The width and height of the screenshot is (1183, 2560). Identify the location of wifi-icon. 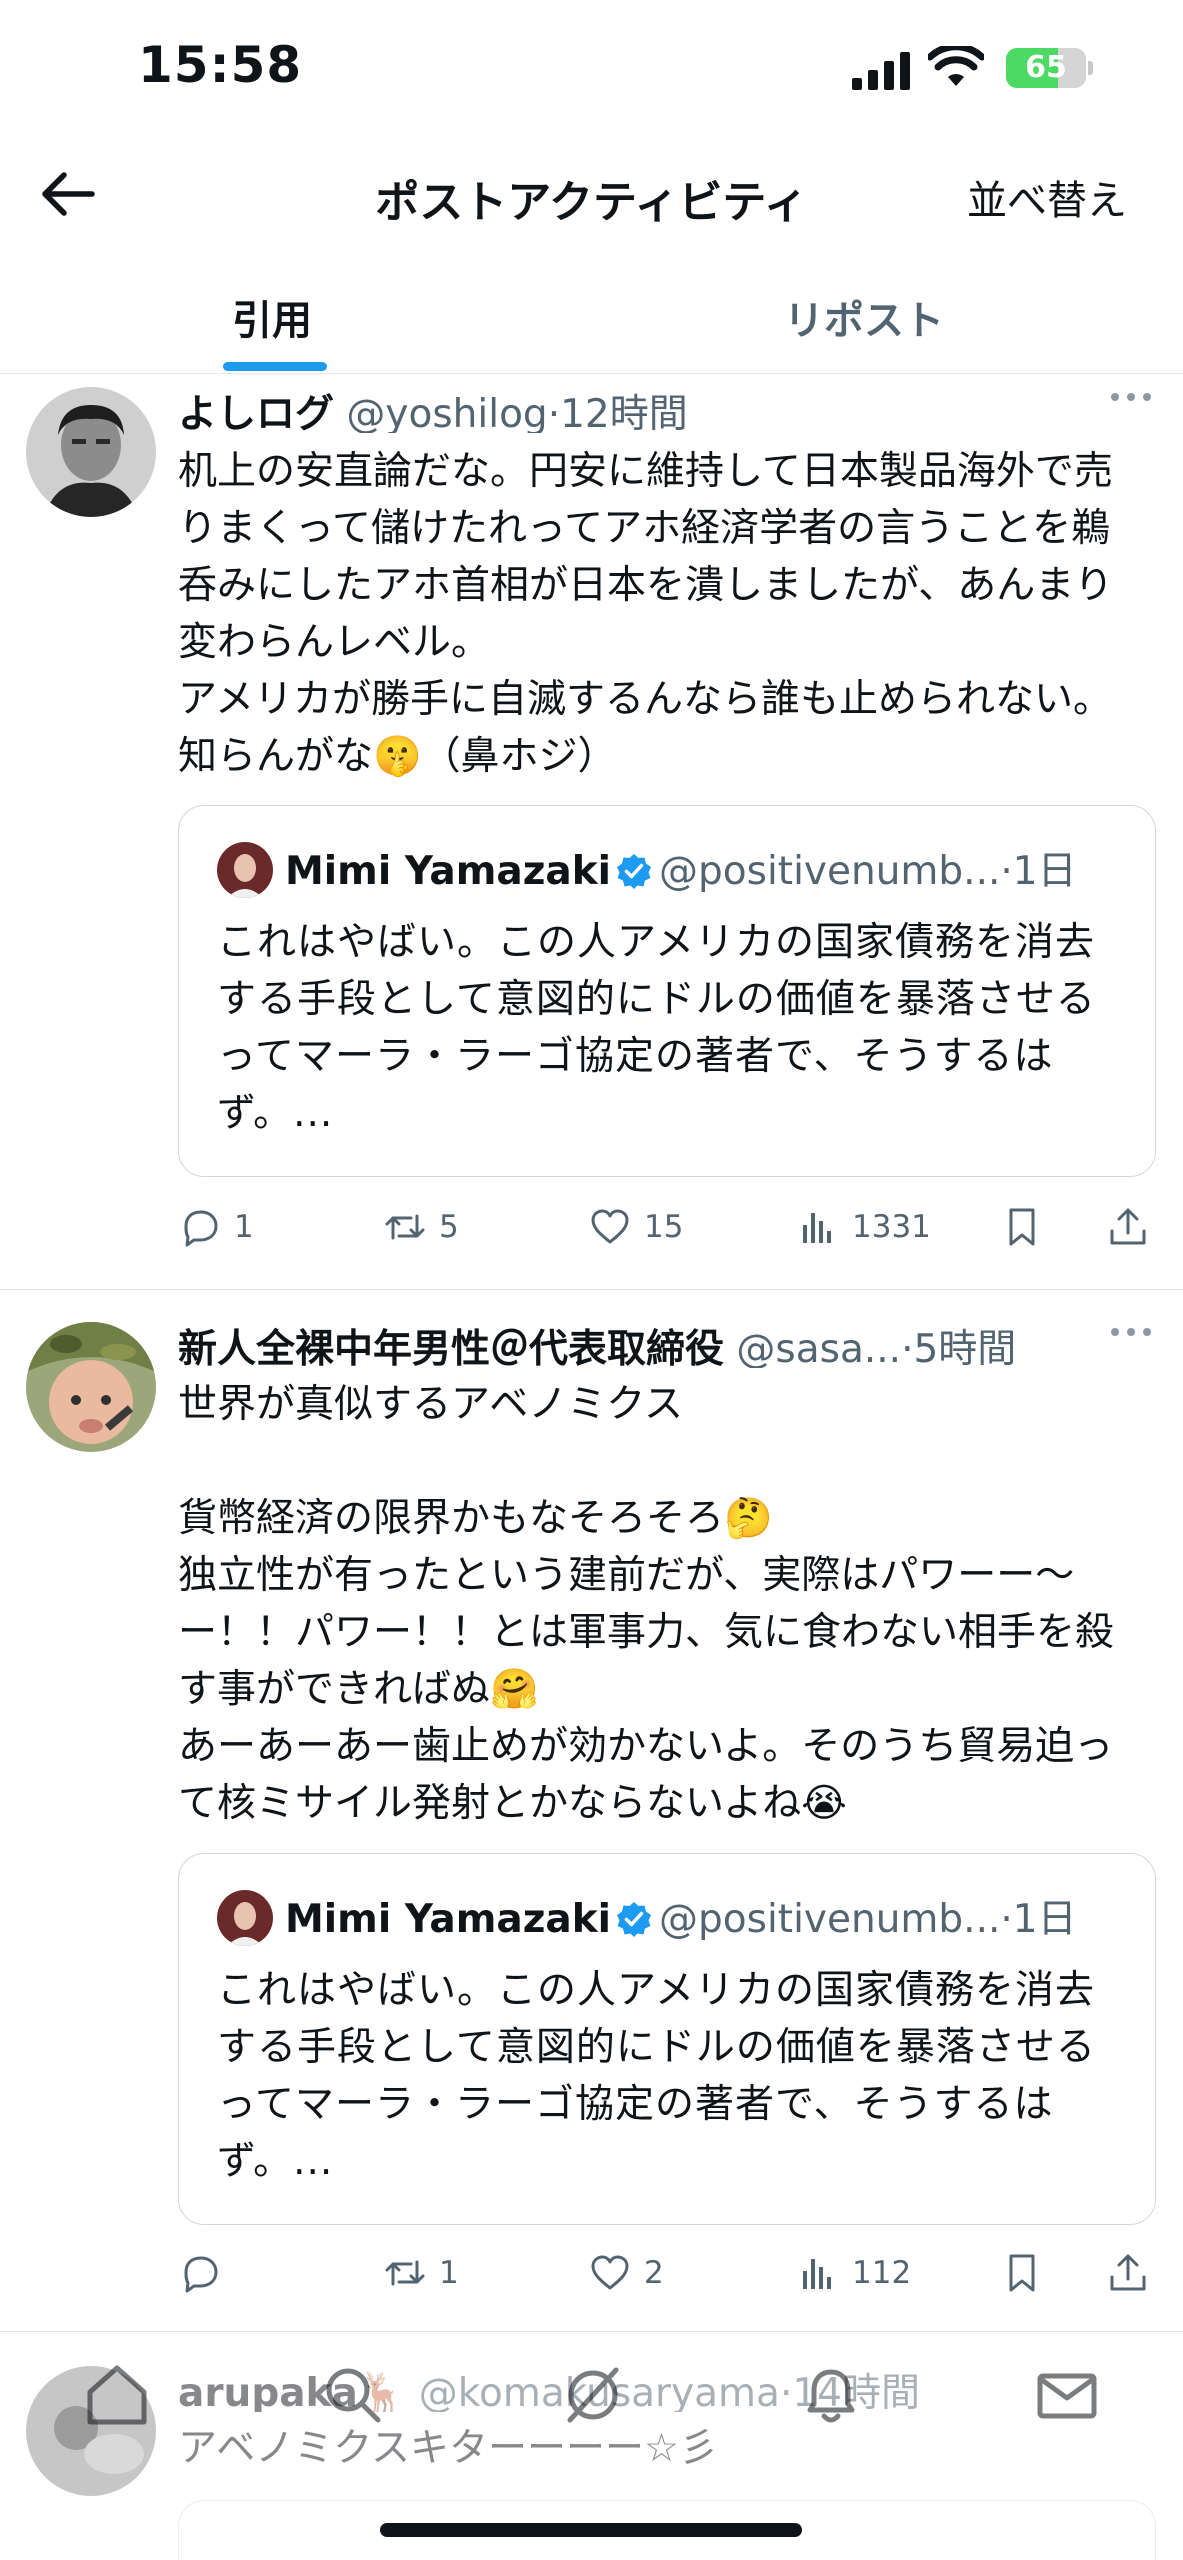
(956, 66).